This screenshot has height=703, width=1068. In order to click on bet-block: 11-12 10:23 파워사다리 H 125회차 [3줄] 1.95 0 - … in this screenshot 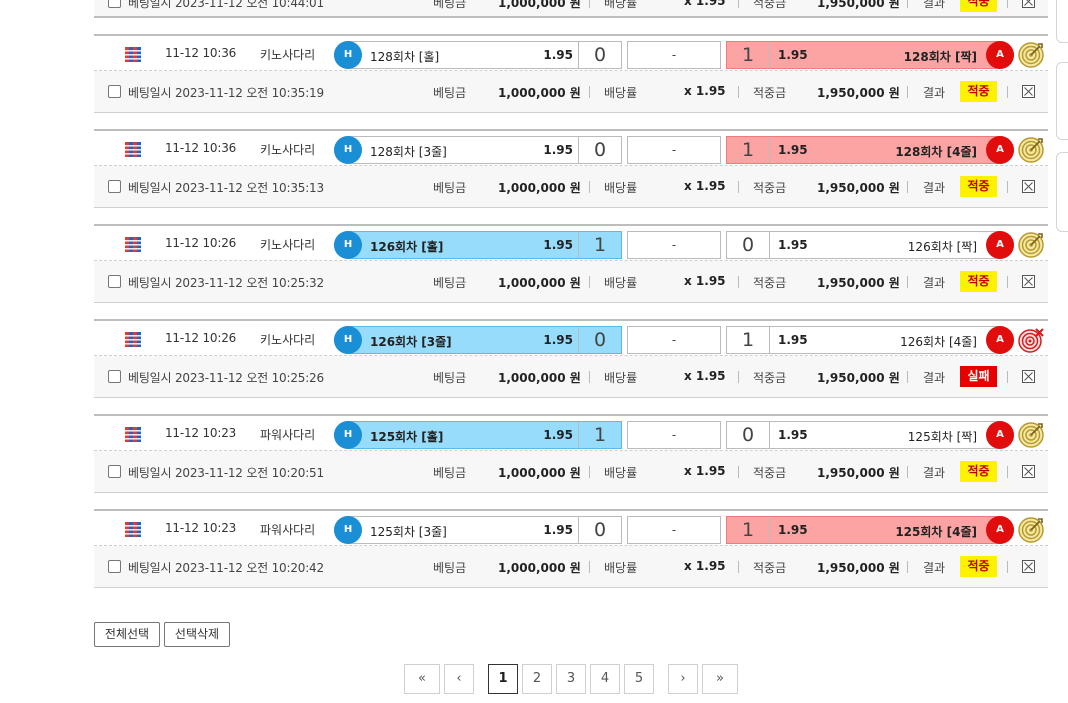, I will do `click(571, 548)`.